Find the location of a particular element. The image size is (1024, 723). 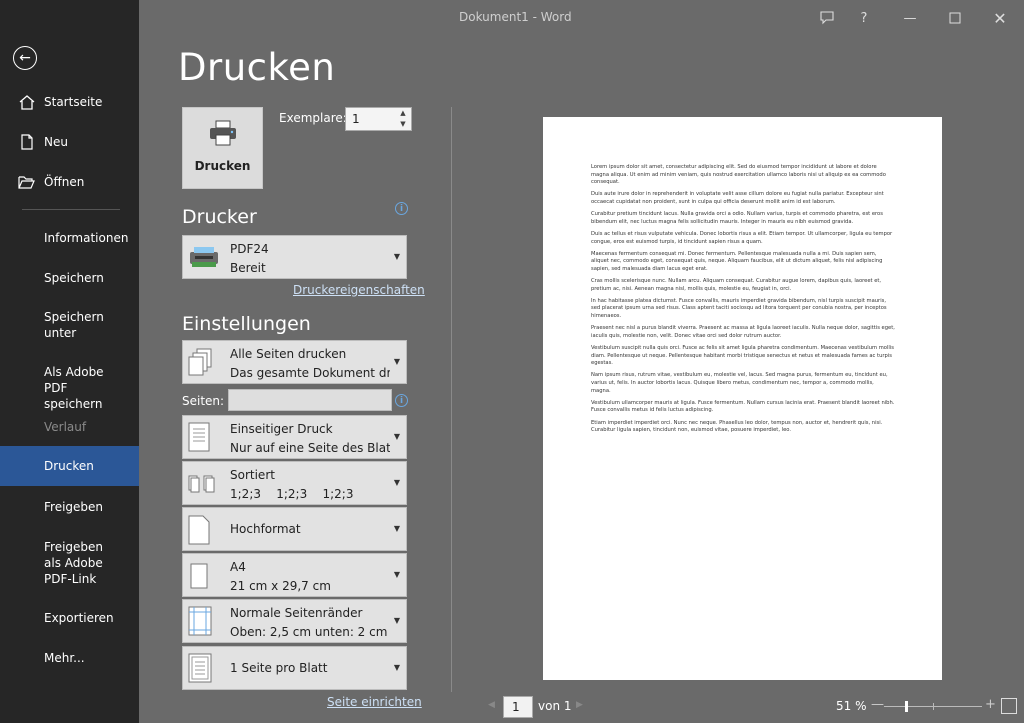

minimize-icon: — is located at coordinates (910, 18).